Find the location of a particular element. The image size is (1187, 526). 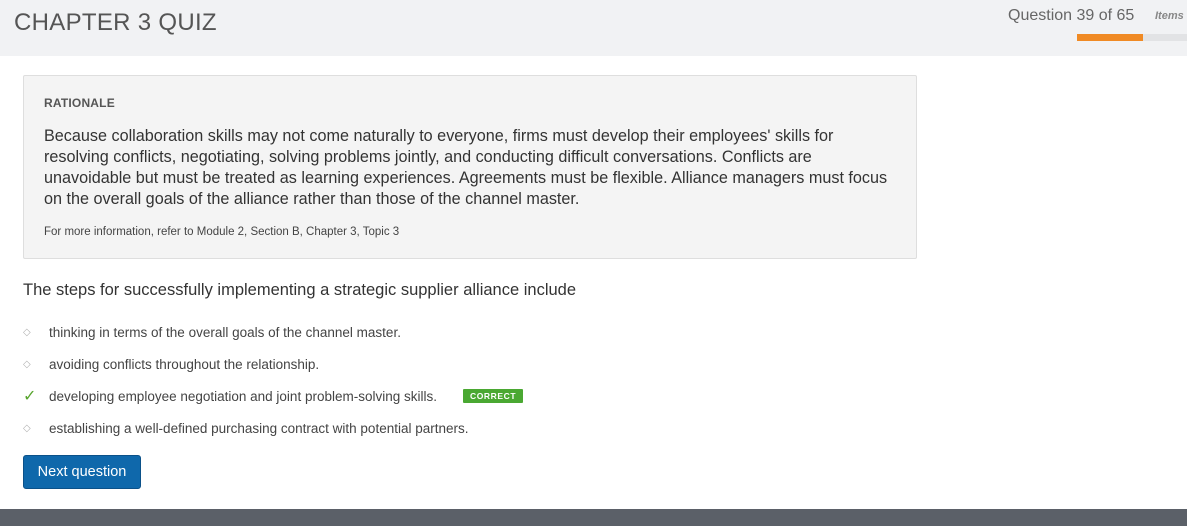

footer-bar is located at coordinates (593, 517).